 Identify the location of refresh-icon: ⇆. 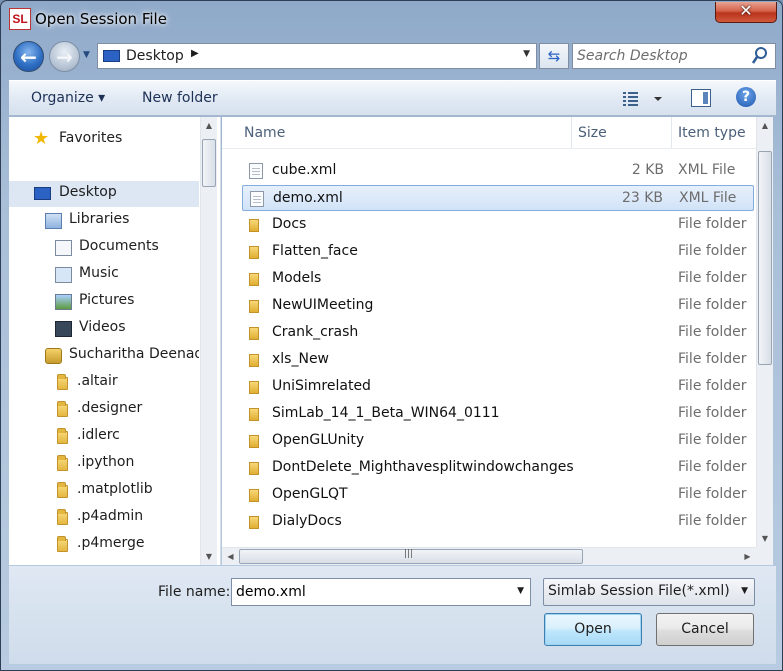
(554, 56).